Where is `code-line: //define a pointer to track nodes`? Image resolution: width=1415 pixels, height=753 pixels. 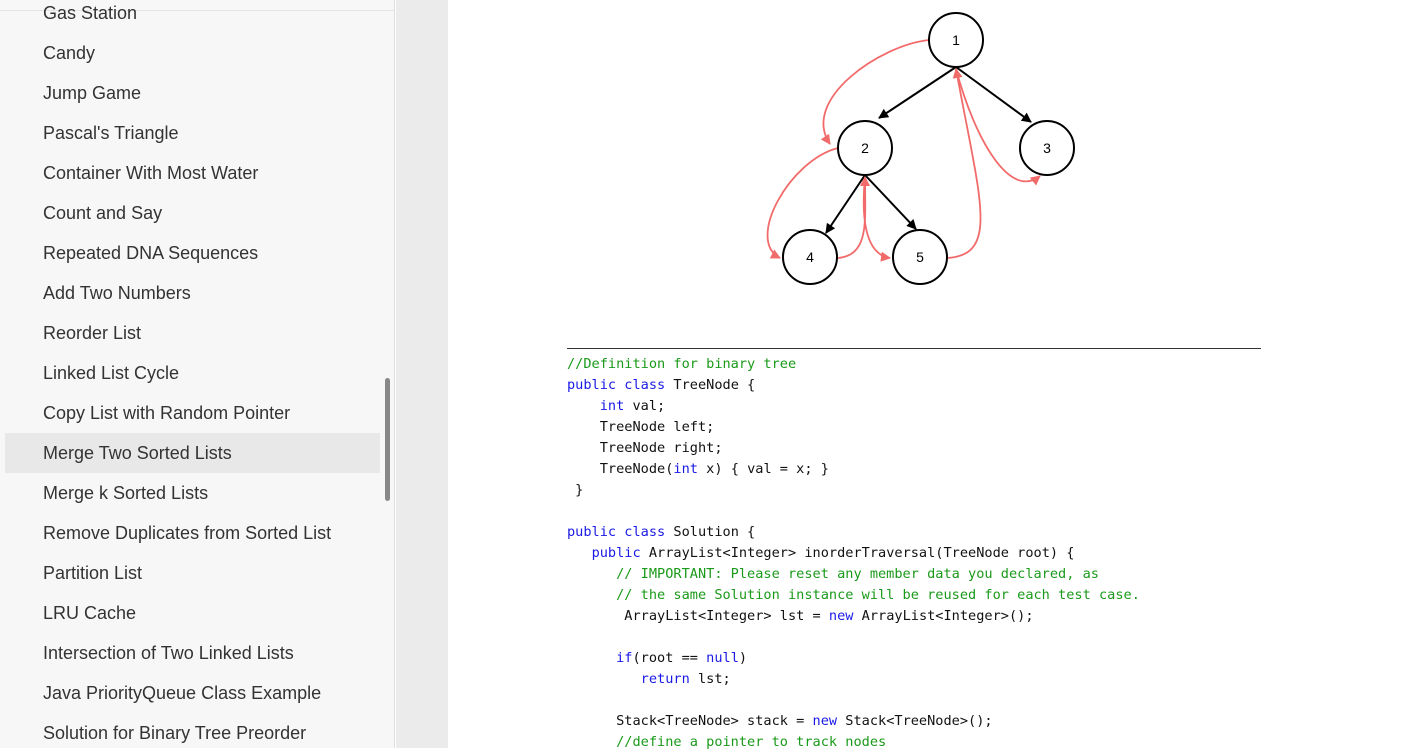 code-line: //define a pointer to track nodes is located at coordinates (853, 742).